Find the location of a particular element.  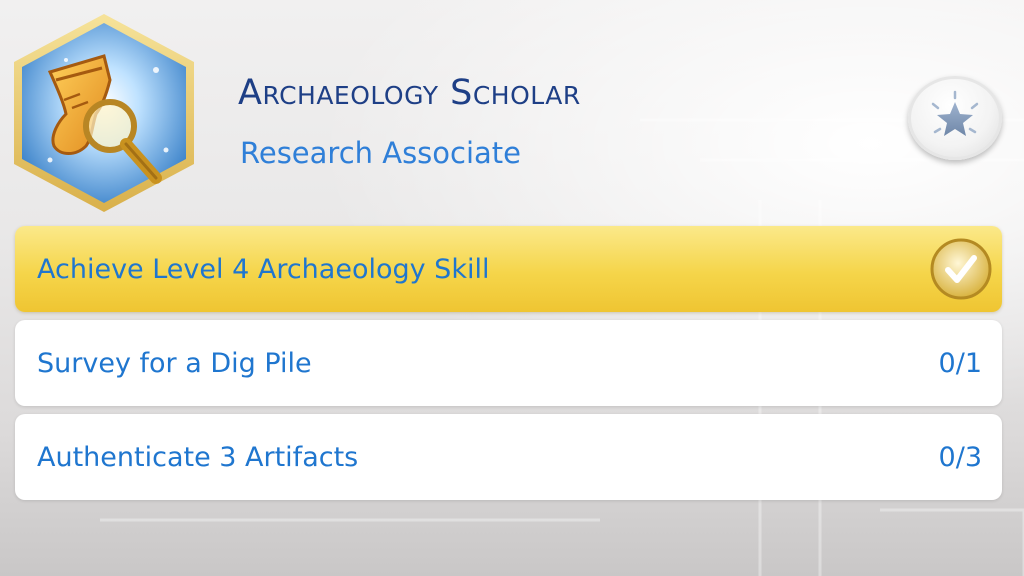

goal-row: Survey for a Dig Pile 0/1 is located at coordinates (508, 363).